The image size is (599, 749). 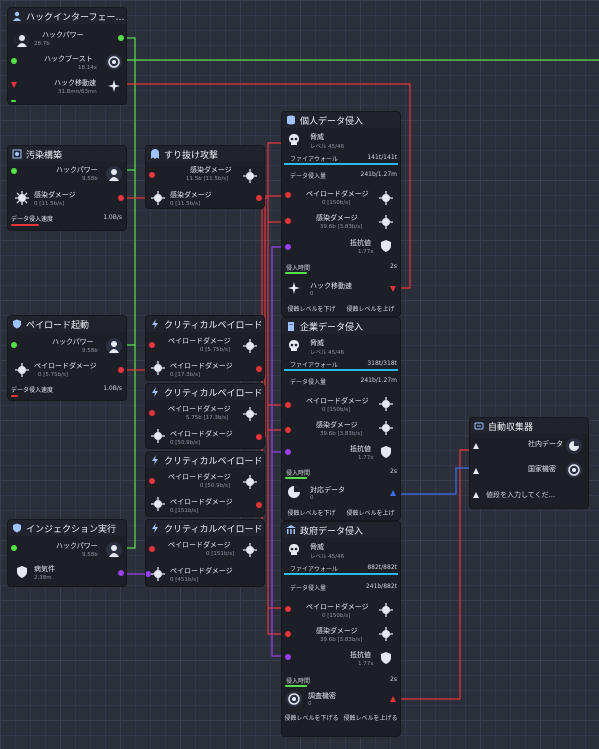 What do you see at coordinates (42, 44) in the screenshot?
I see `hack-power-value: 28.7b` at bounding box center [42, 44].